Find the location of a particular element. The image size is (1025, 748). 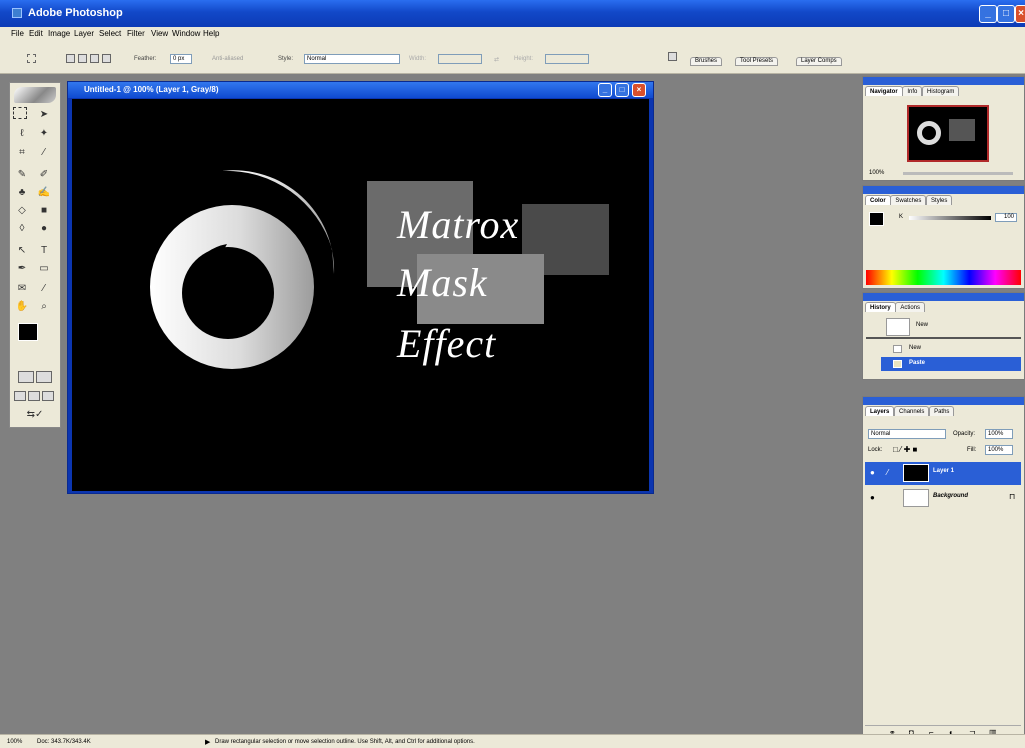

width-input is located at coordinates (460, 59).